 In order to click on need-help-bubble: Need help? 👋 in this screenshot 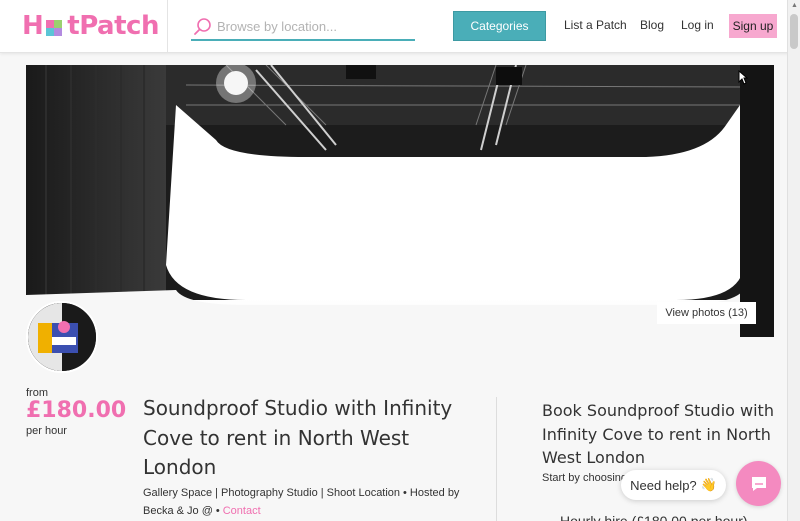, I will do `click(673, 485)`.